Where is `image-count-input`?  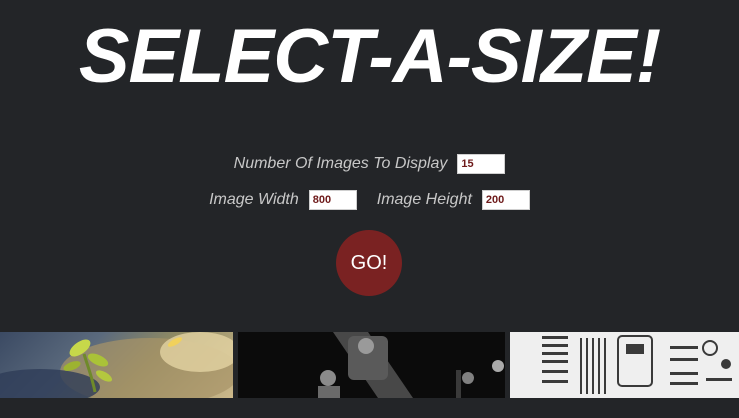 image-count-input is located at coordinates (481, 164).